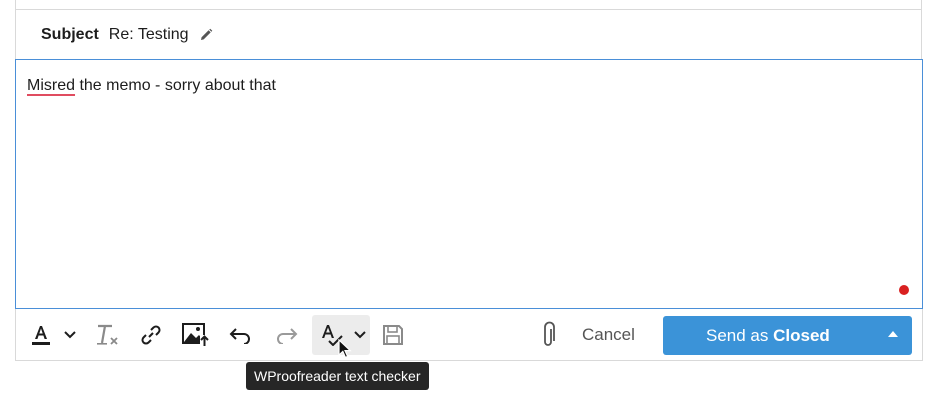  Describe the element at coordinates (337, 376) in the screenshot. I see `tooltip: WProofreader text checker` at that location.